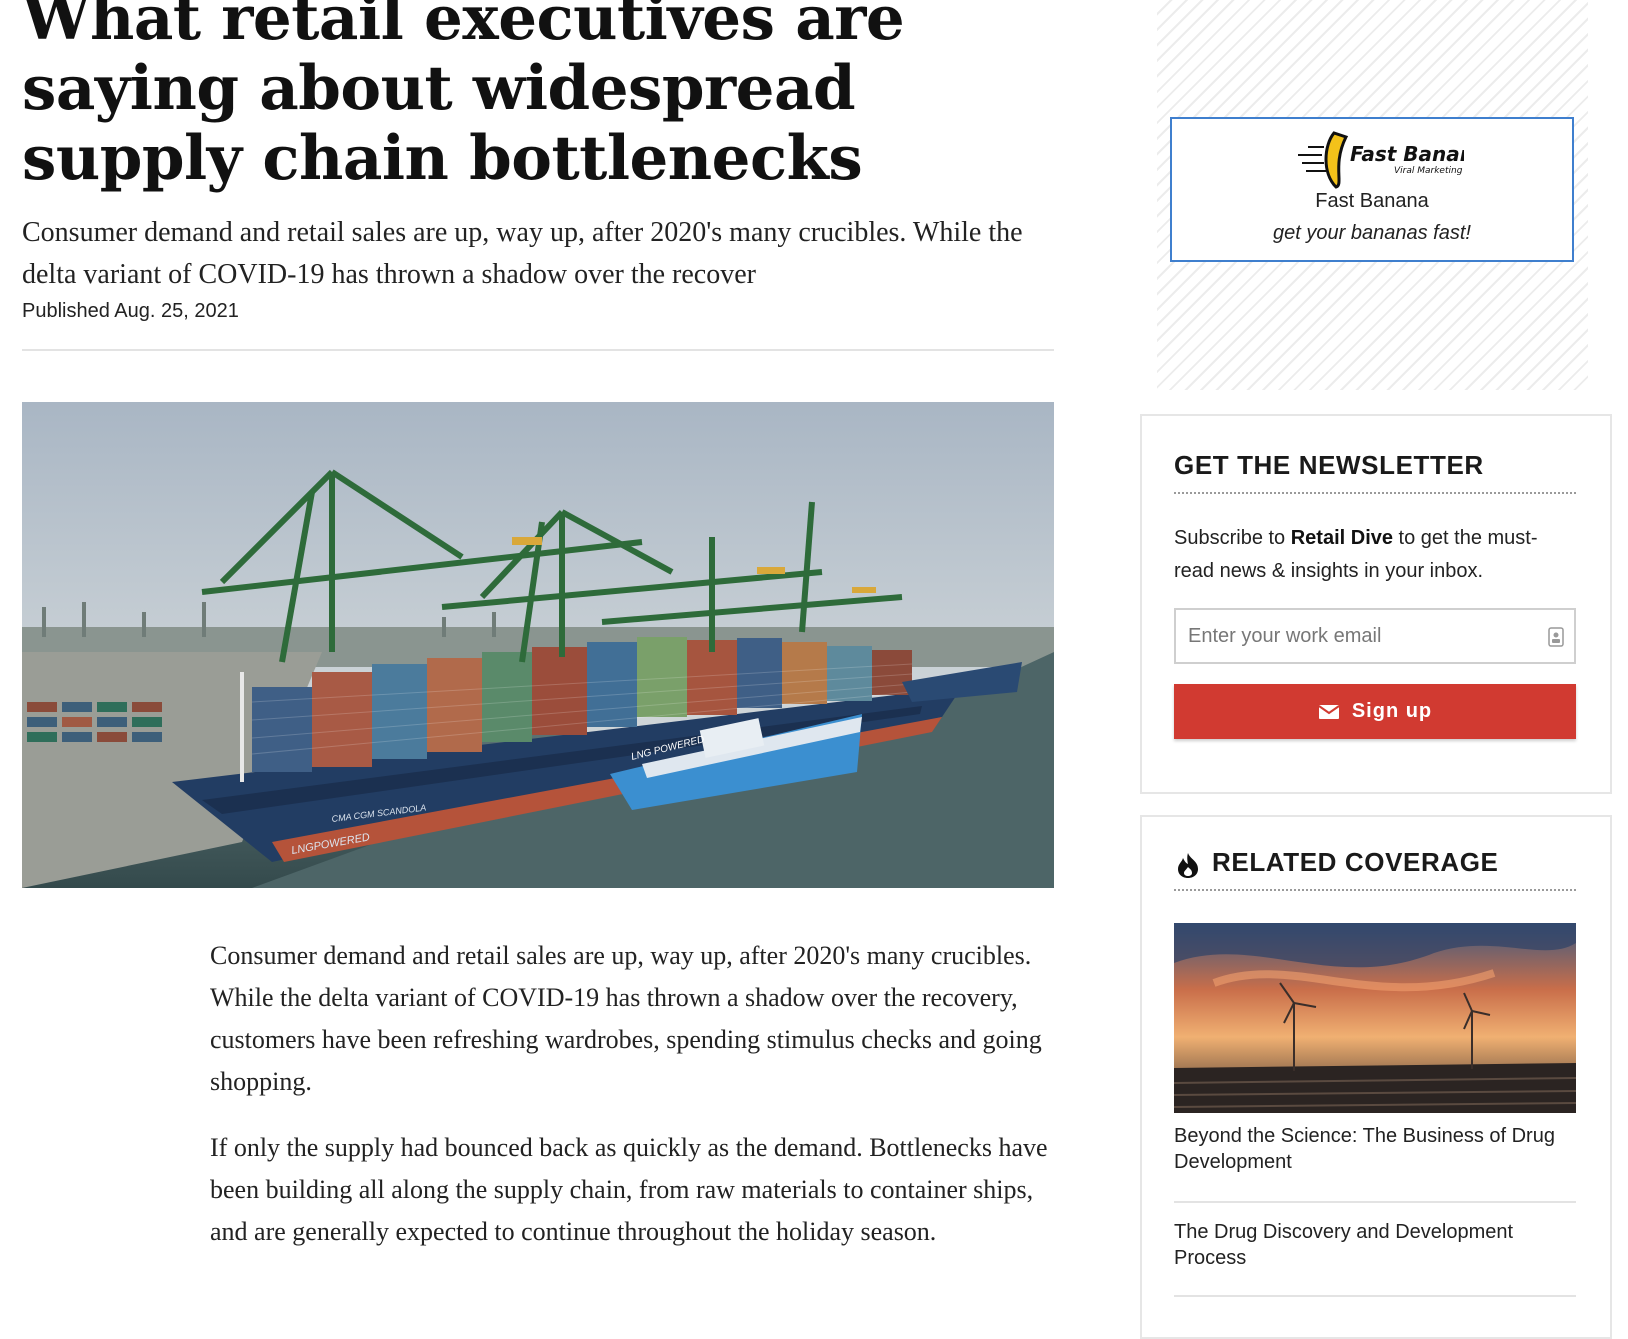 The height and width of the screenshot is (1339, 1628). I want to click on wind-turbine-sunset-image, so click(1375, 1018).